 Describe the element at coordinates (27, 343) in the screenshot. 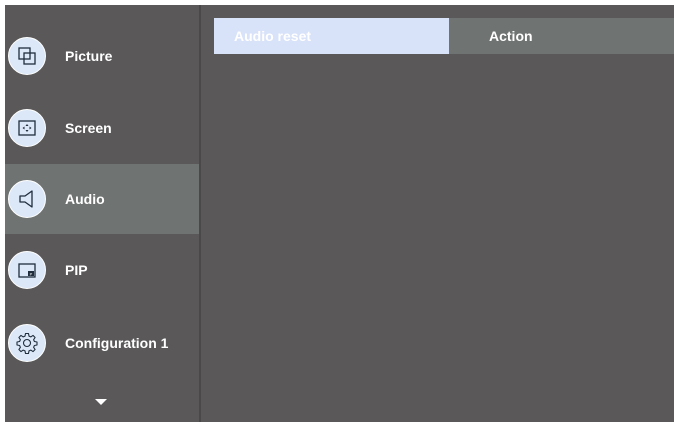

I see `gear-icon` at that location.